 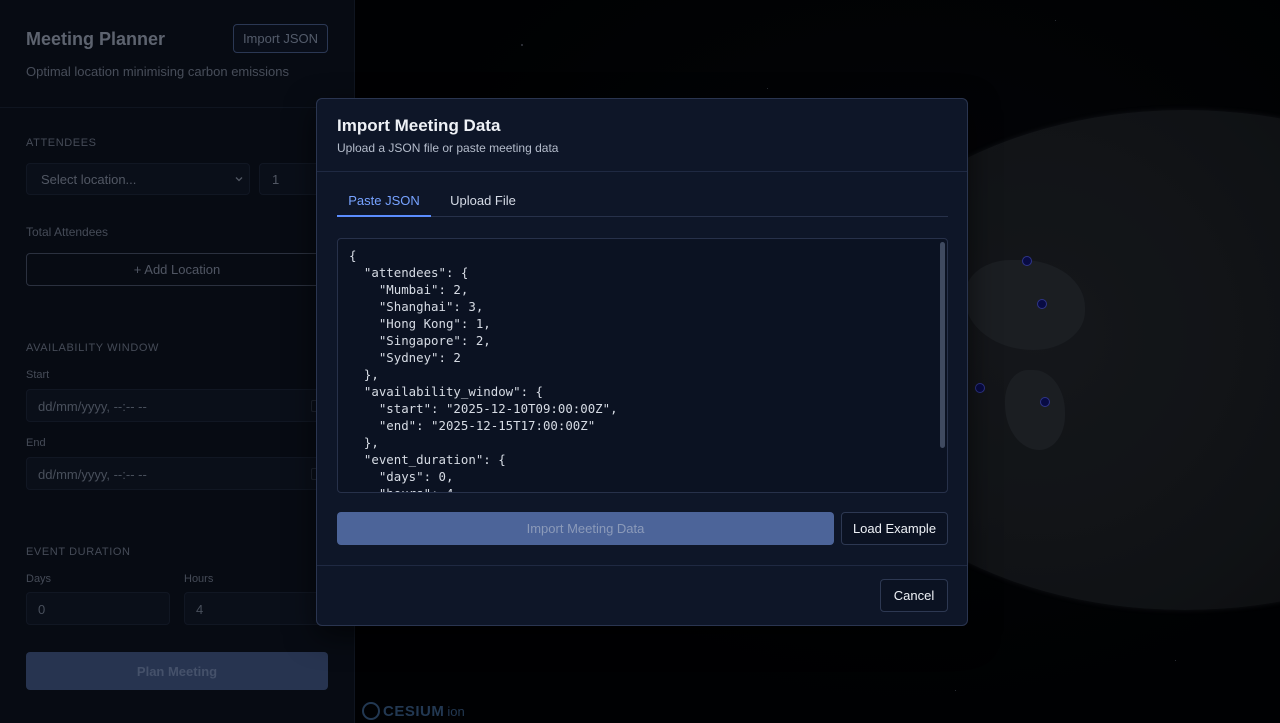 What do you see at coordinates (448, 148) in the screenshot?
I see `dialog-description: Upload a JSON file or paste meeting data` at bounding box center [448, 148].